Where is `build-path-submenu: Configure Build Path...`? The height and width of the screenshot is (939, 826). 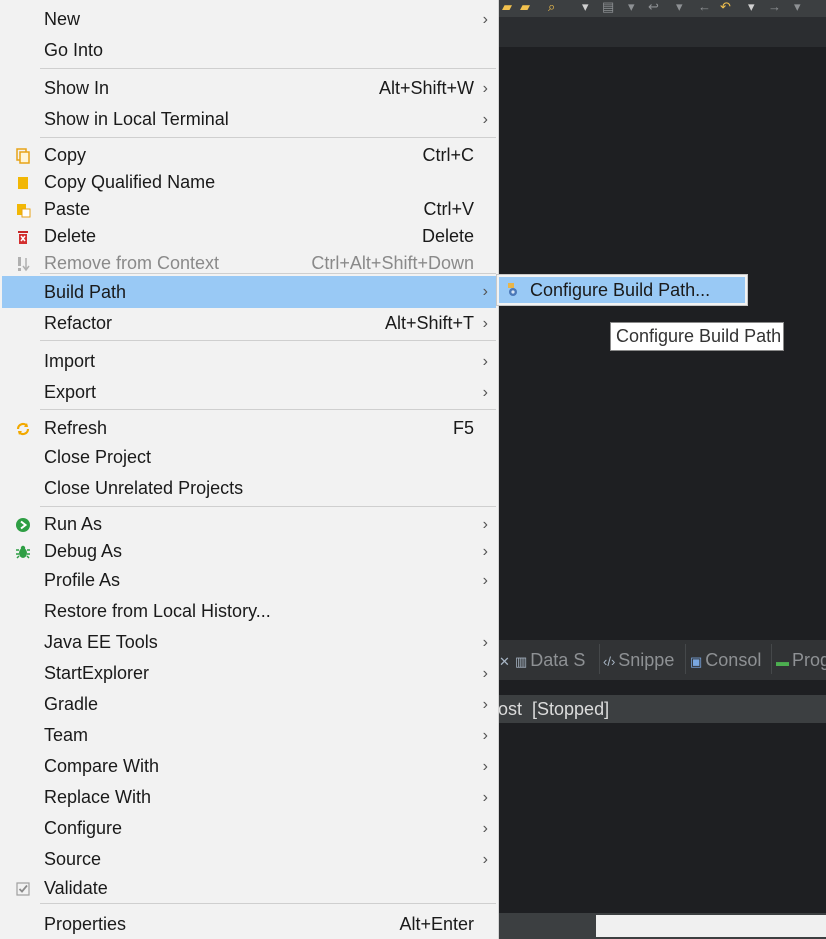 build-path-submenu: Configure Build Path... is located at coordinates (622, 290).